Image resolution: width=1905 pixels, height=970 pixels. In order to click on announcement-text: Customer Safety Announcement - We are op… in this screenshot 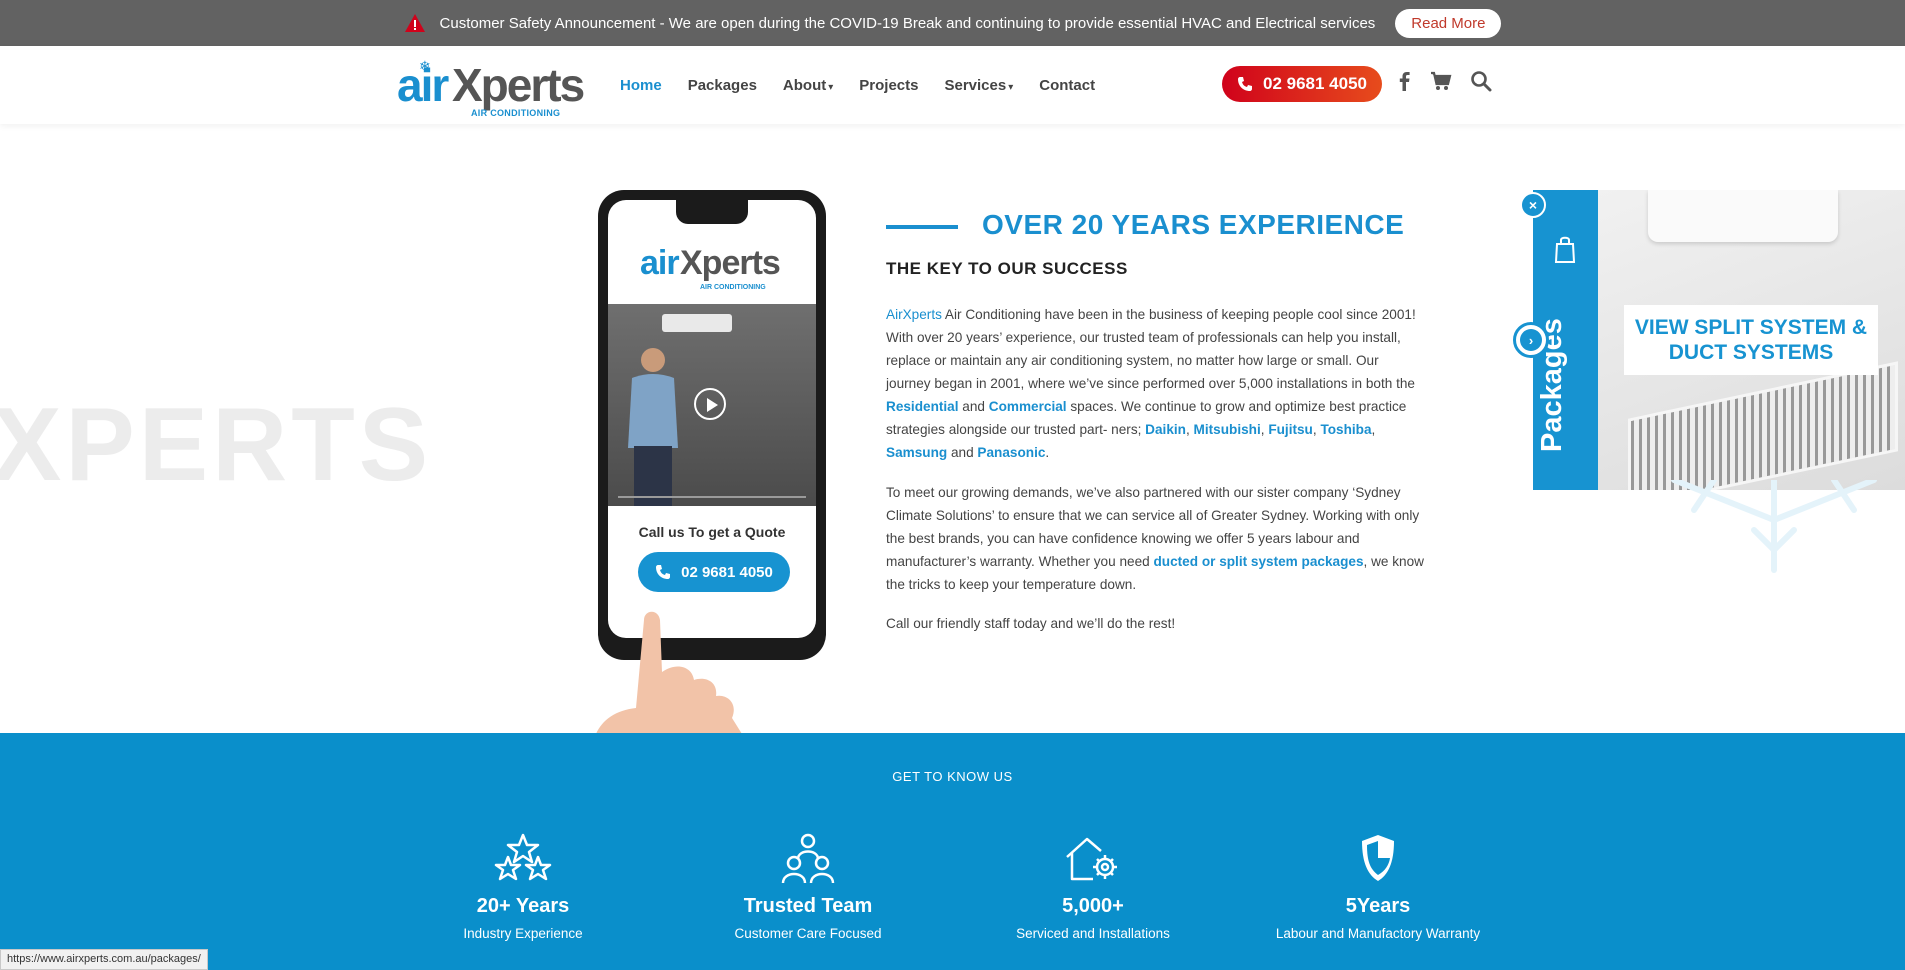, I will do `click(907, 23)`.